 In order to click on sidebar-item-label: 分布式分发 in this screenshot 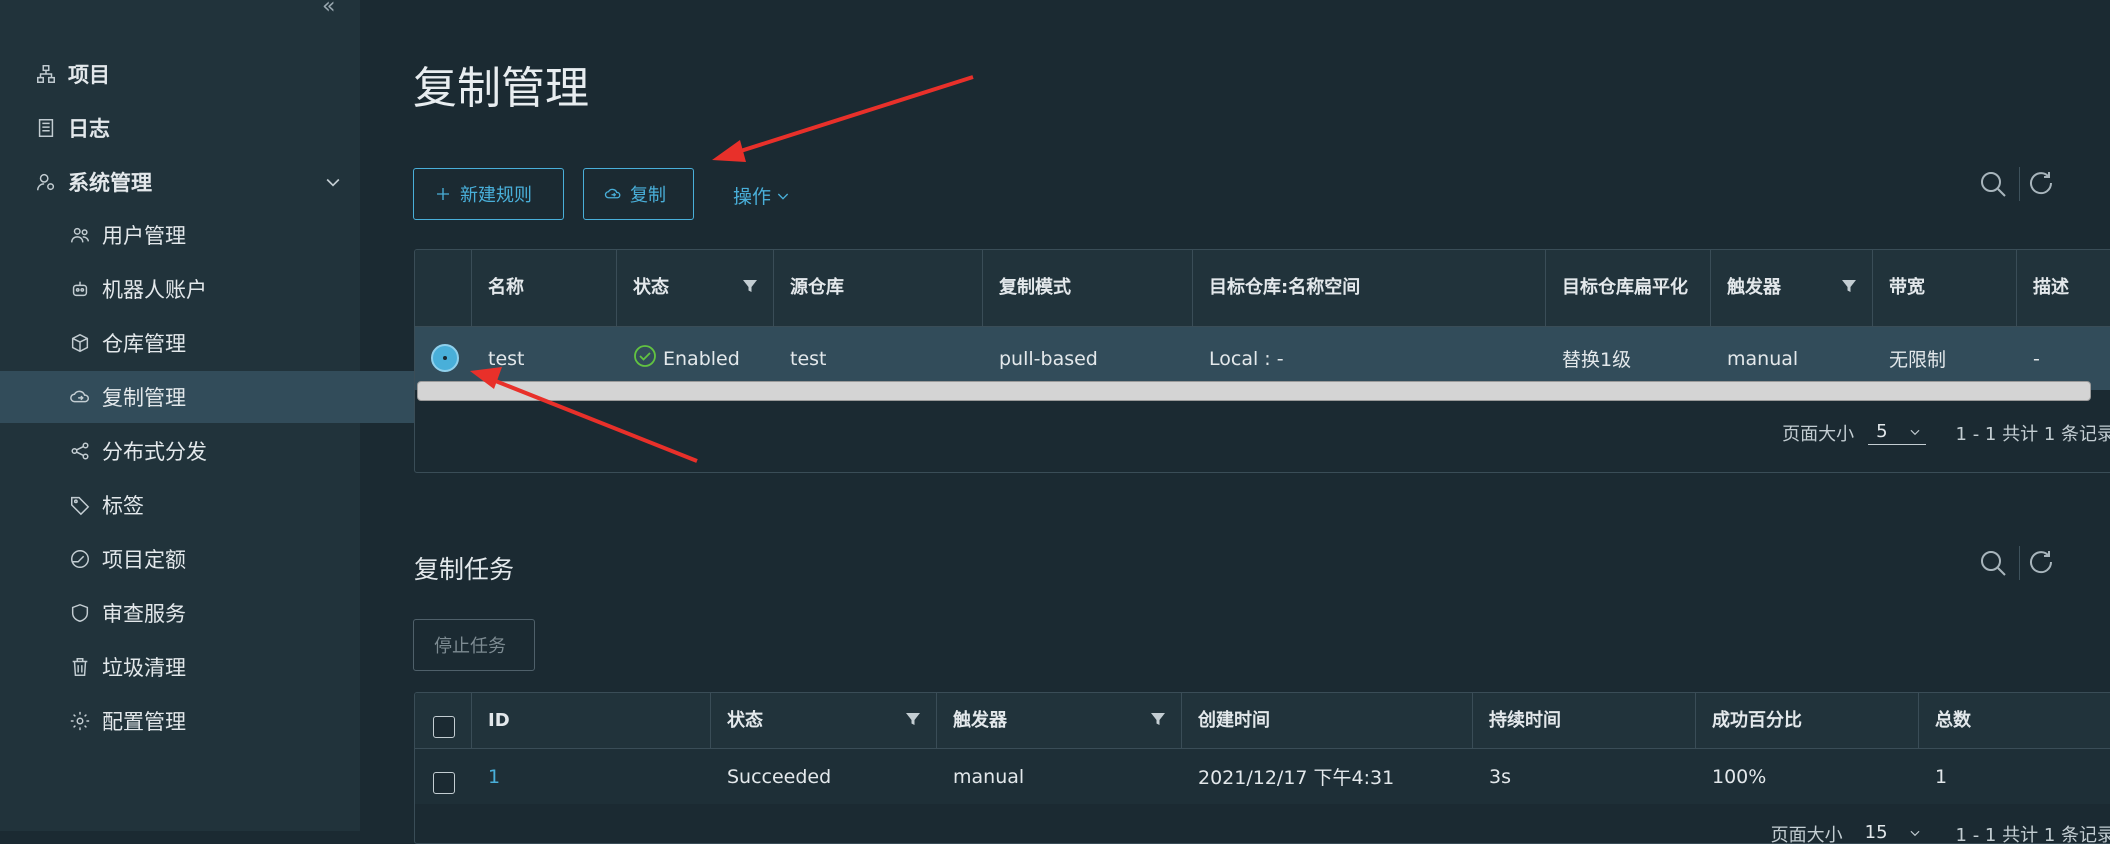, I will do `click(154, 452)`.